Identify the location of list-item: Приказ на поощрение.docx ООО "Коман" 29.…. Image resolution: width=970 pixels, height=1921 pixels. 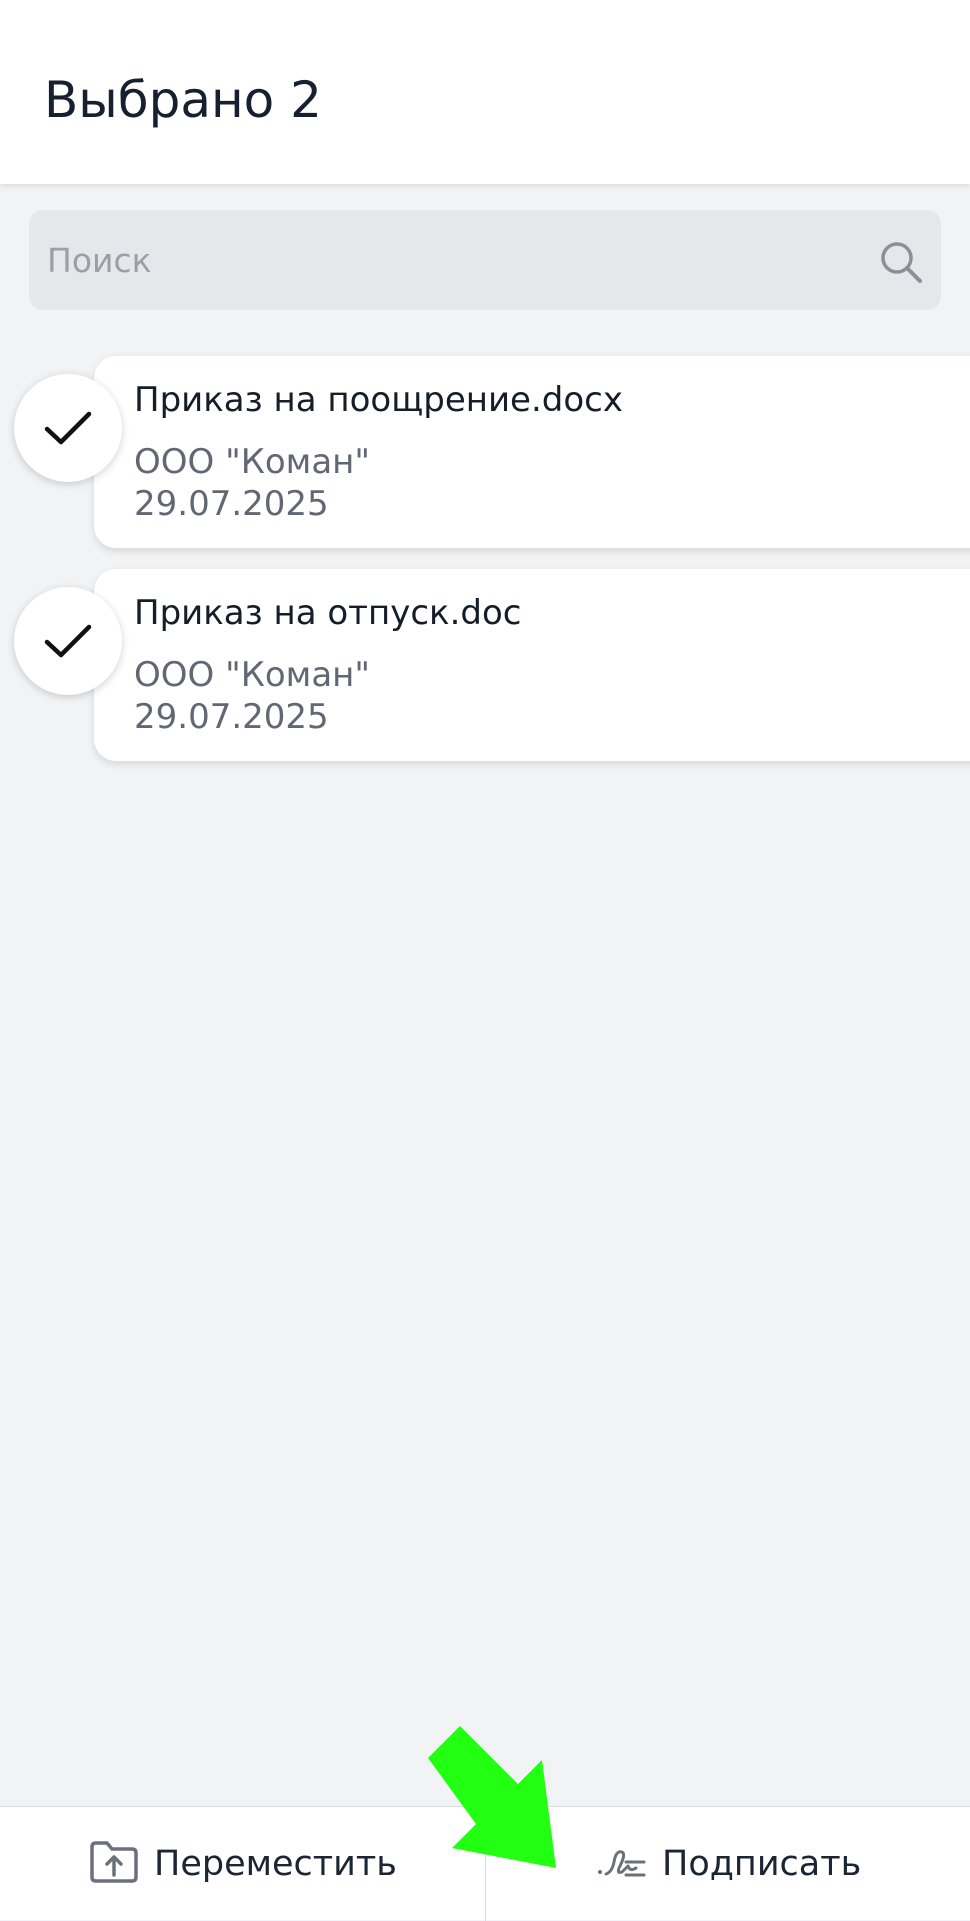
(485, 452).